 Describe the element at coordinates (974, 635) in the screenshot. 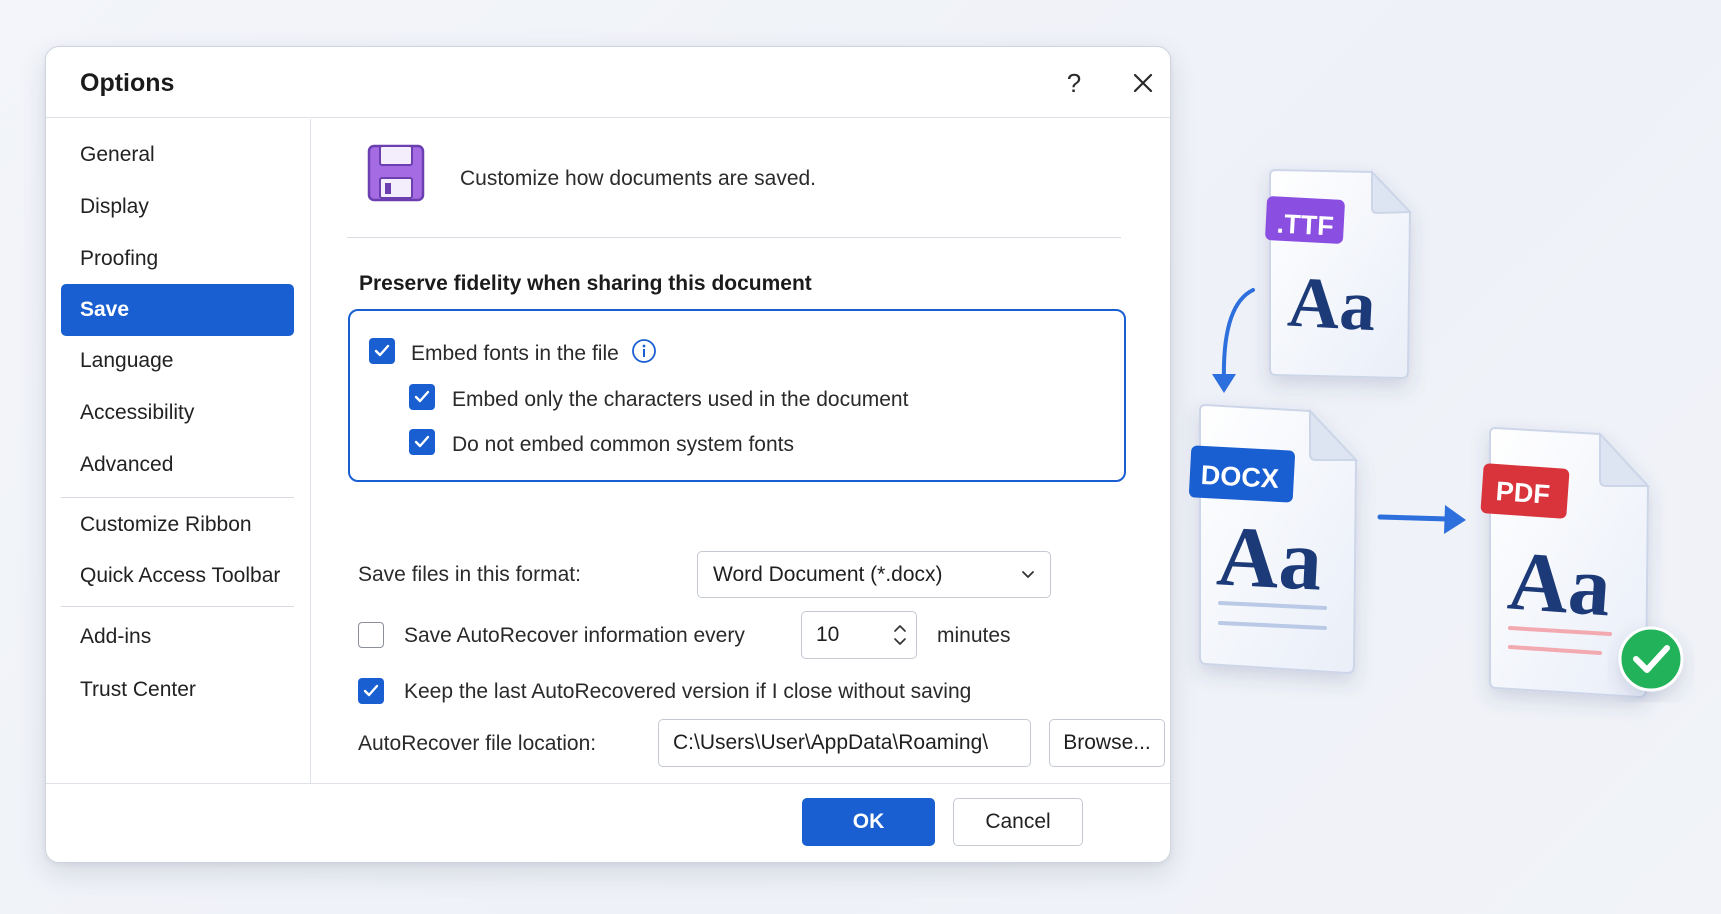

I see `minutes-unit-label: minutes` at that location.